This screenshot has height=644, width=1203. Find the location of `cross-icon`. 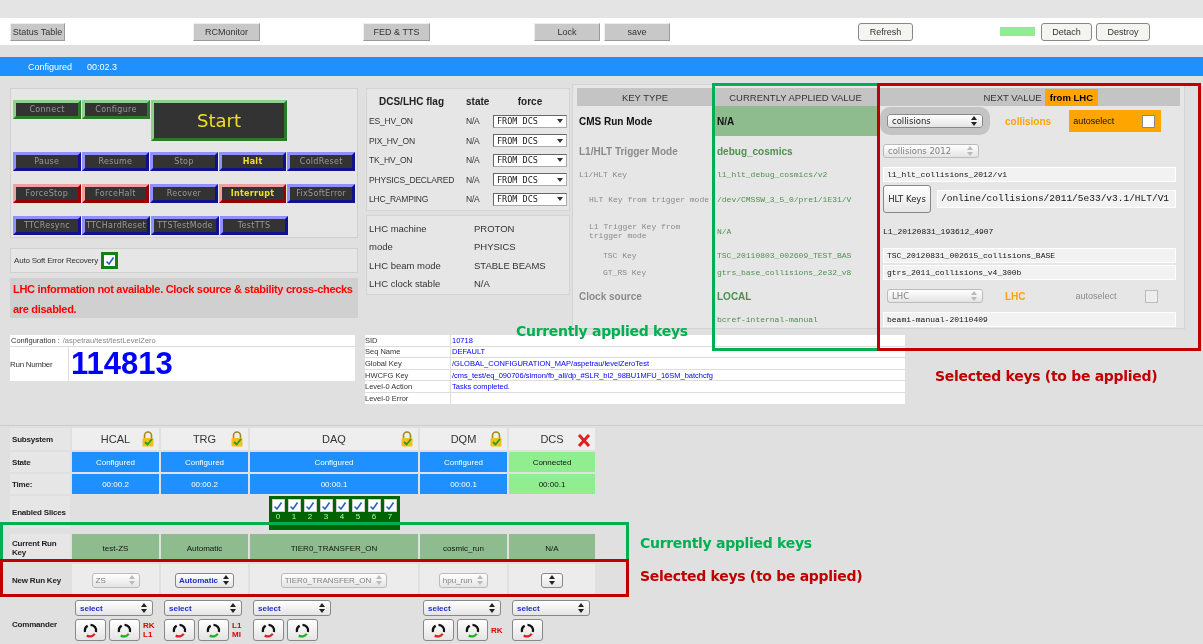

cross-icon is located at coordinates (584, 439).